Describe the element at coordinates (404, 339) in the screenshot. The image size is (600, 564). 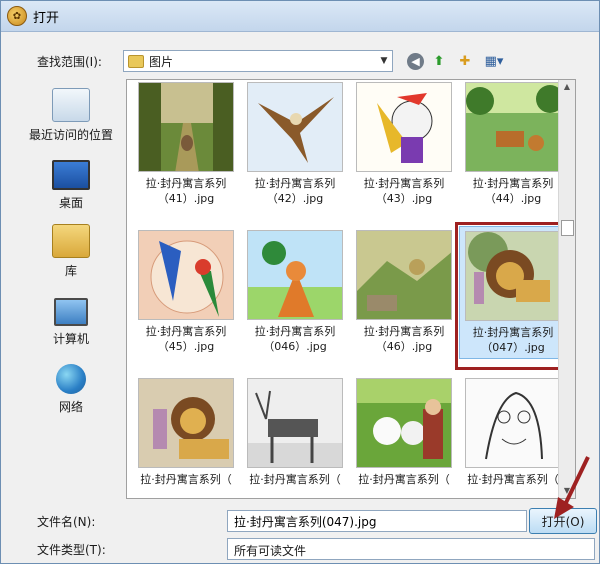
I see `file-name: 拉·封丹寓言系列（46）.jpg` at that location.